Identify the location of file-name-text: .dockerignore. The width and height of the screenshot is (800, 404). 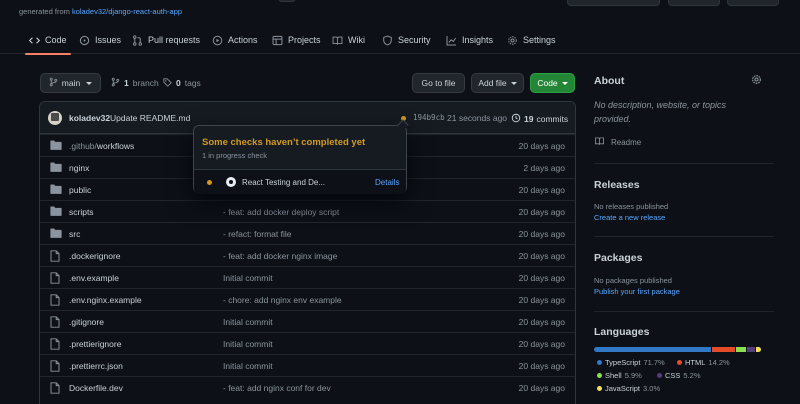
(95, 256).